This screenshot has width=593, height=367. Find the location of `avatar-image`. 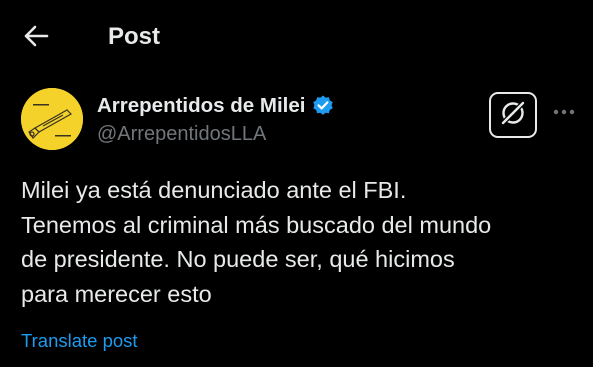

avatar-image is located at coordinates (52, 119).